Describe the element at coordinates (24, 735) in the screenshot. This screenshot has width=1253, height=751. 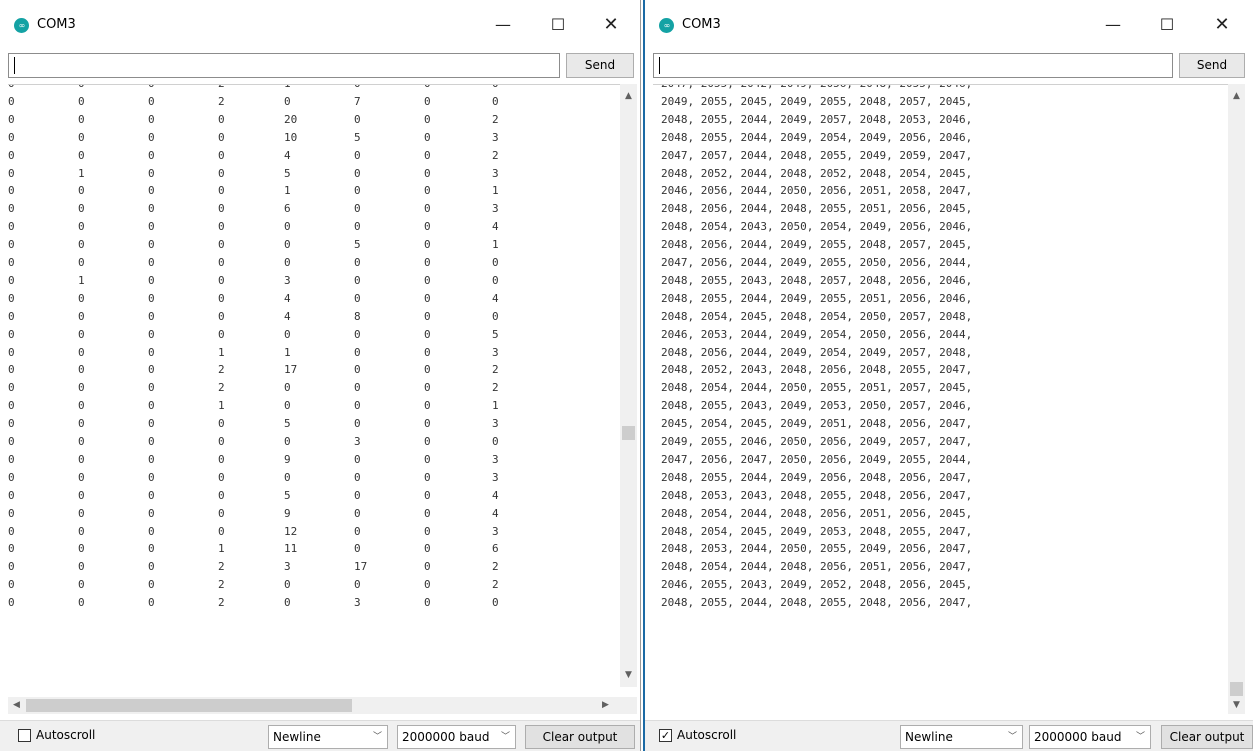
I see `autoscroll-checkbox` at that location.